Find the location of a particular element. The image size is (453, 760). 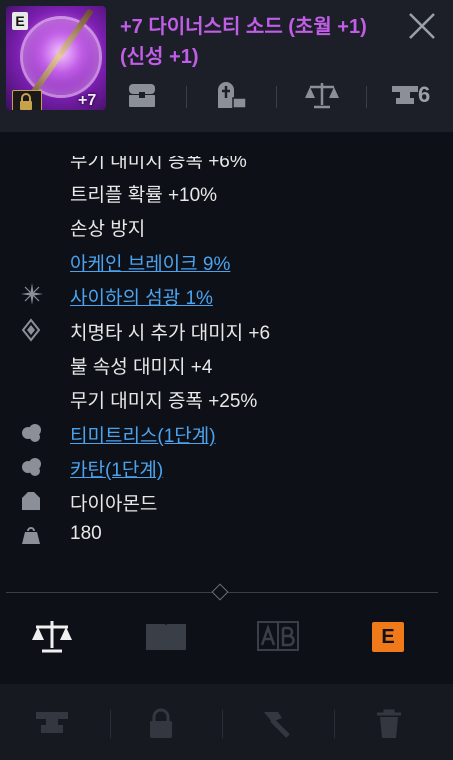

item-thumbnail: E +7 is located at coordinates (56, 58).